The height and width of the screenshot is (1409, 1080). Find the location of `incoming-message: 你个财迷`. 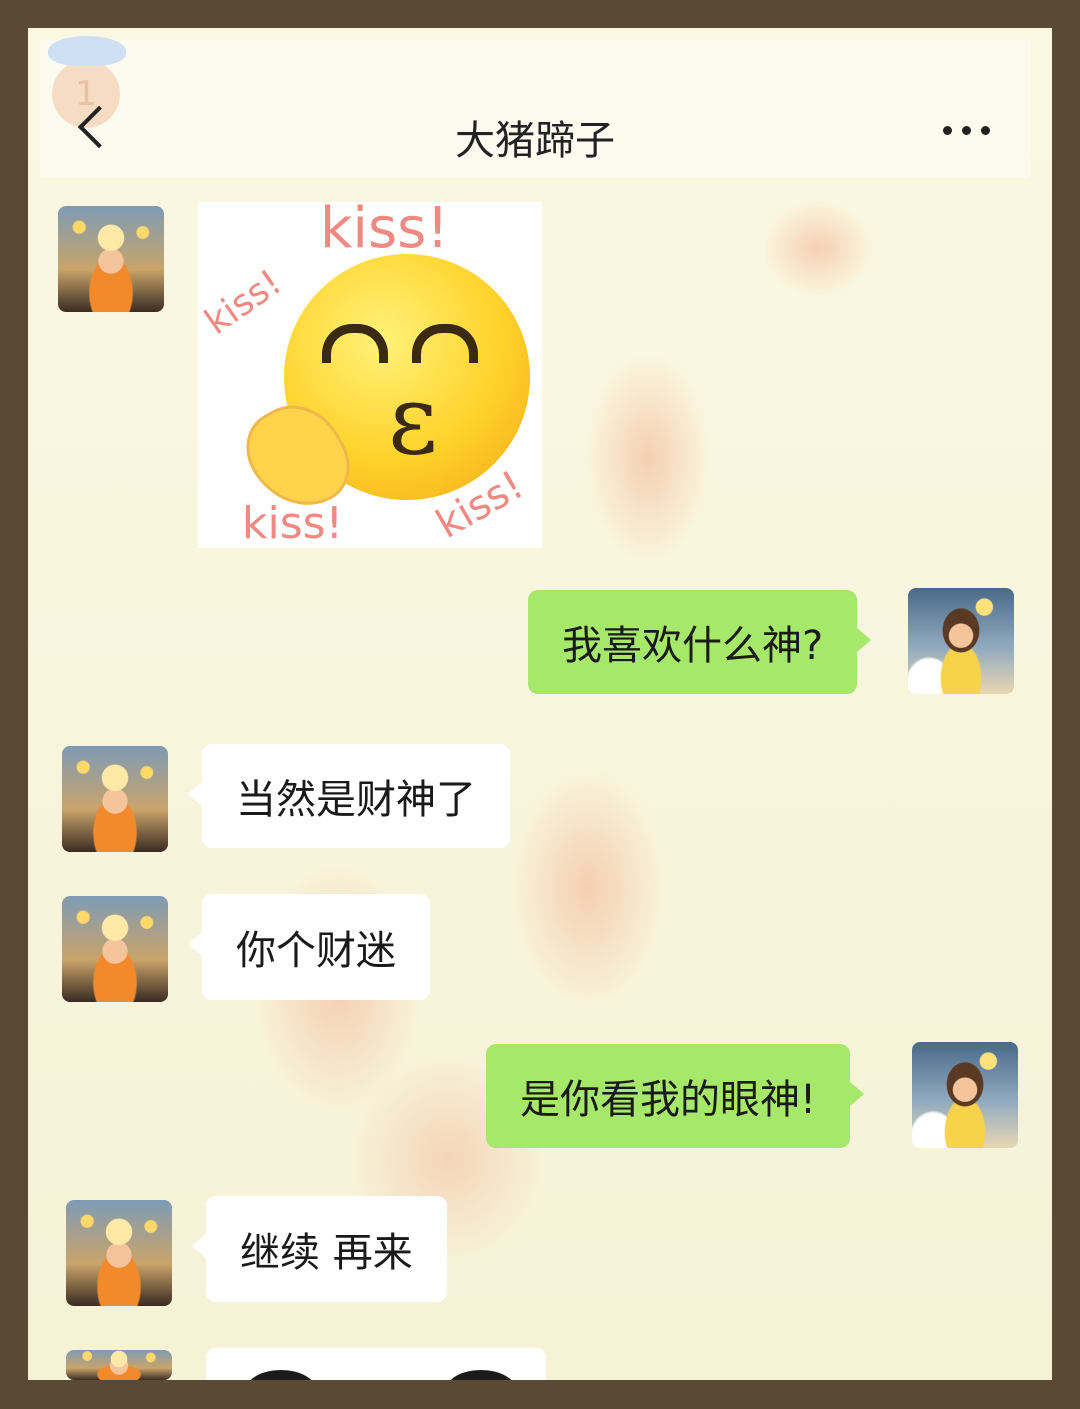

incoming-message: 你个财迷 is located at coordinates (309, 947).